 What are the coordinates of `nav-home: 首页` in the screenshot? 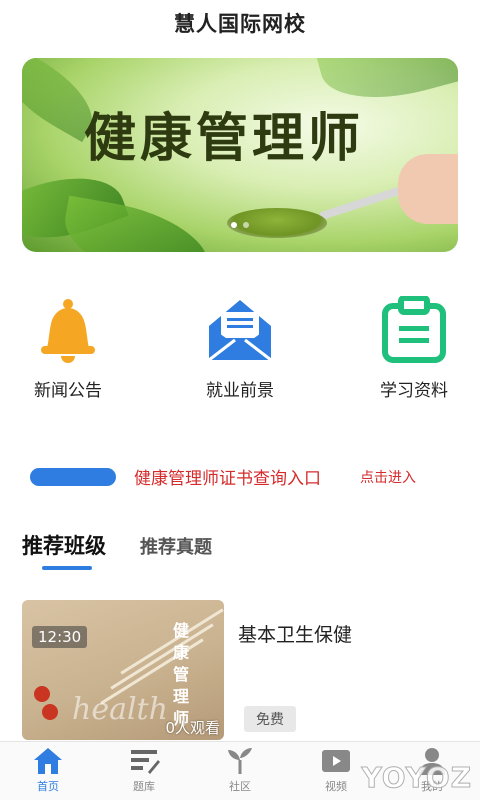 It's located at (48, 770).